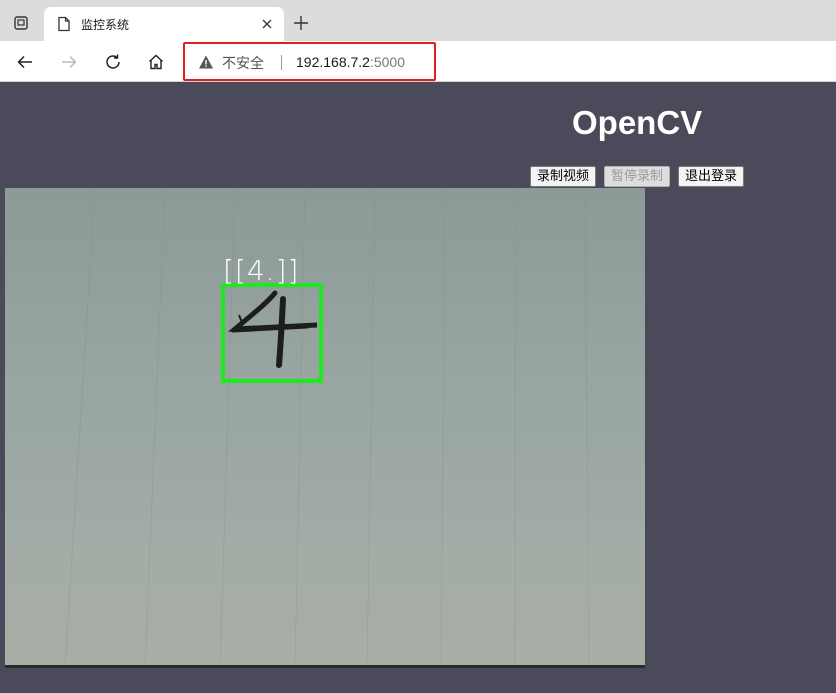 This screenshot has height=693, width=836. I want to click on new-tab-icon, so click(301, 23).